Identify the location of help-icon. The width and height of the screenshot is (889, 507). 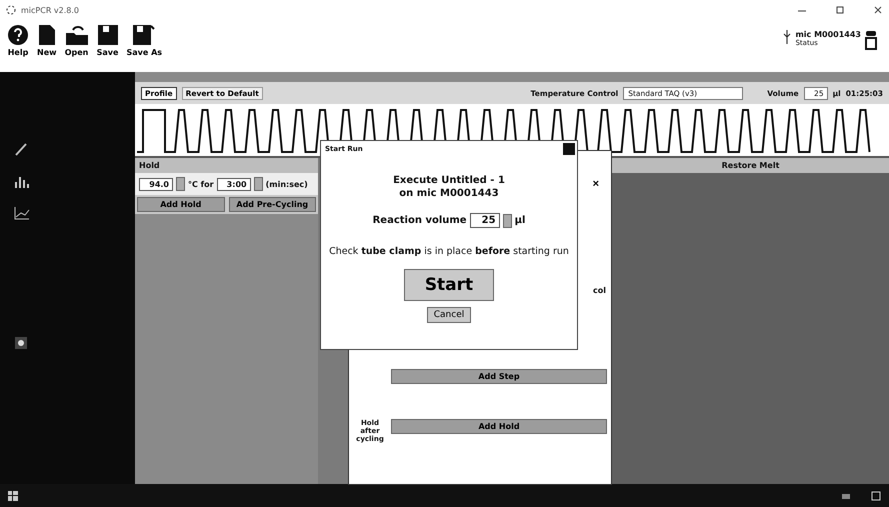
(18, 35).